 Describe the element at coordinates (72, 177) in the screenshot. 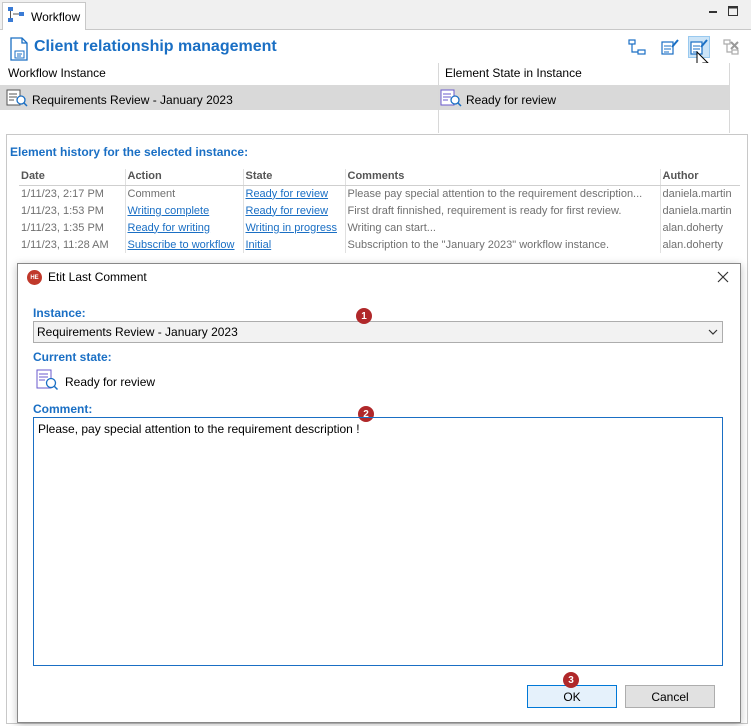

I see `column-header-date: Date` at that location.